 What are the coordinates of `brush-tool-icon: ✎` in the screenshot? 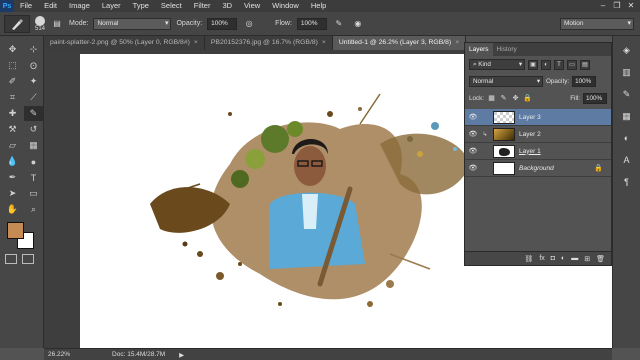 It's located at (33, 113).